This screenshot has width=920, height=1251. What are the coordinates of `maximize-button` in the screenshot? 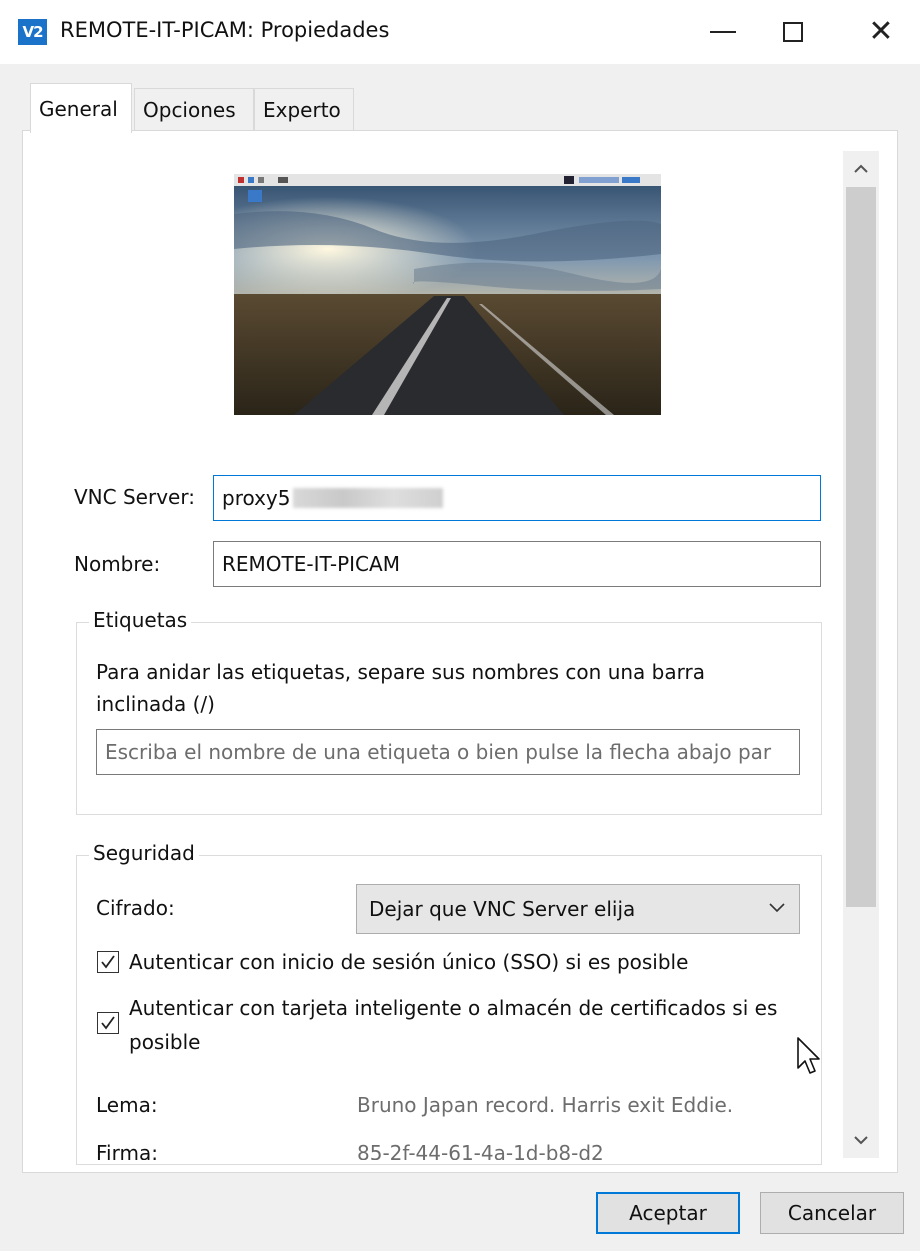 It's located at (793, 32).